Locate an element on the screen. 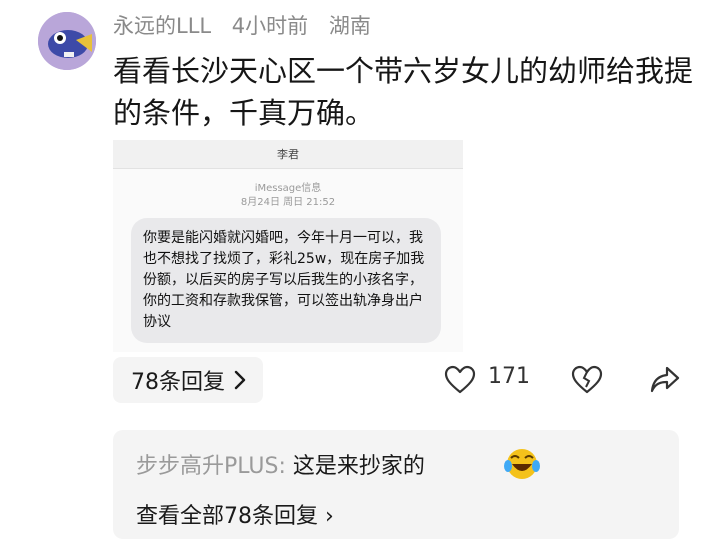  reply-line: 步步高升PLUS: 这是来抄家的 is located at coordinates (280, 464).